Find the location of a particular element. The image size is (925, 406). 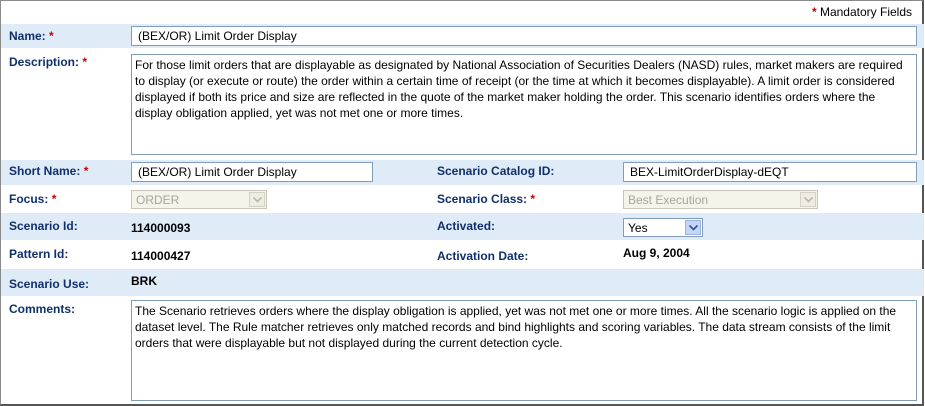

short-name-label: Short Name: * is located at coordinates (48, 171).